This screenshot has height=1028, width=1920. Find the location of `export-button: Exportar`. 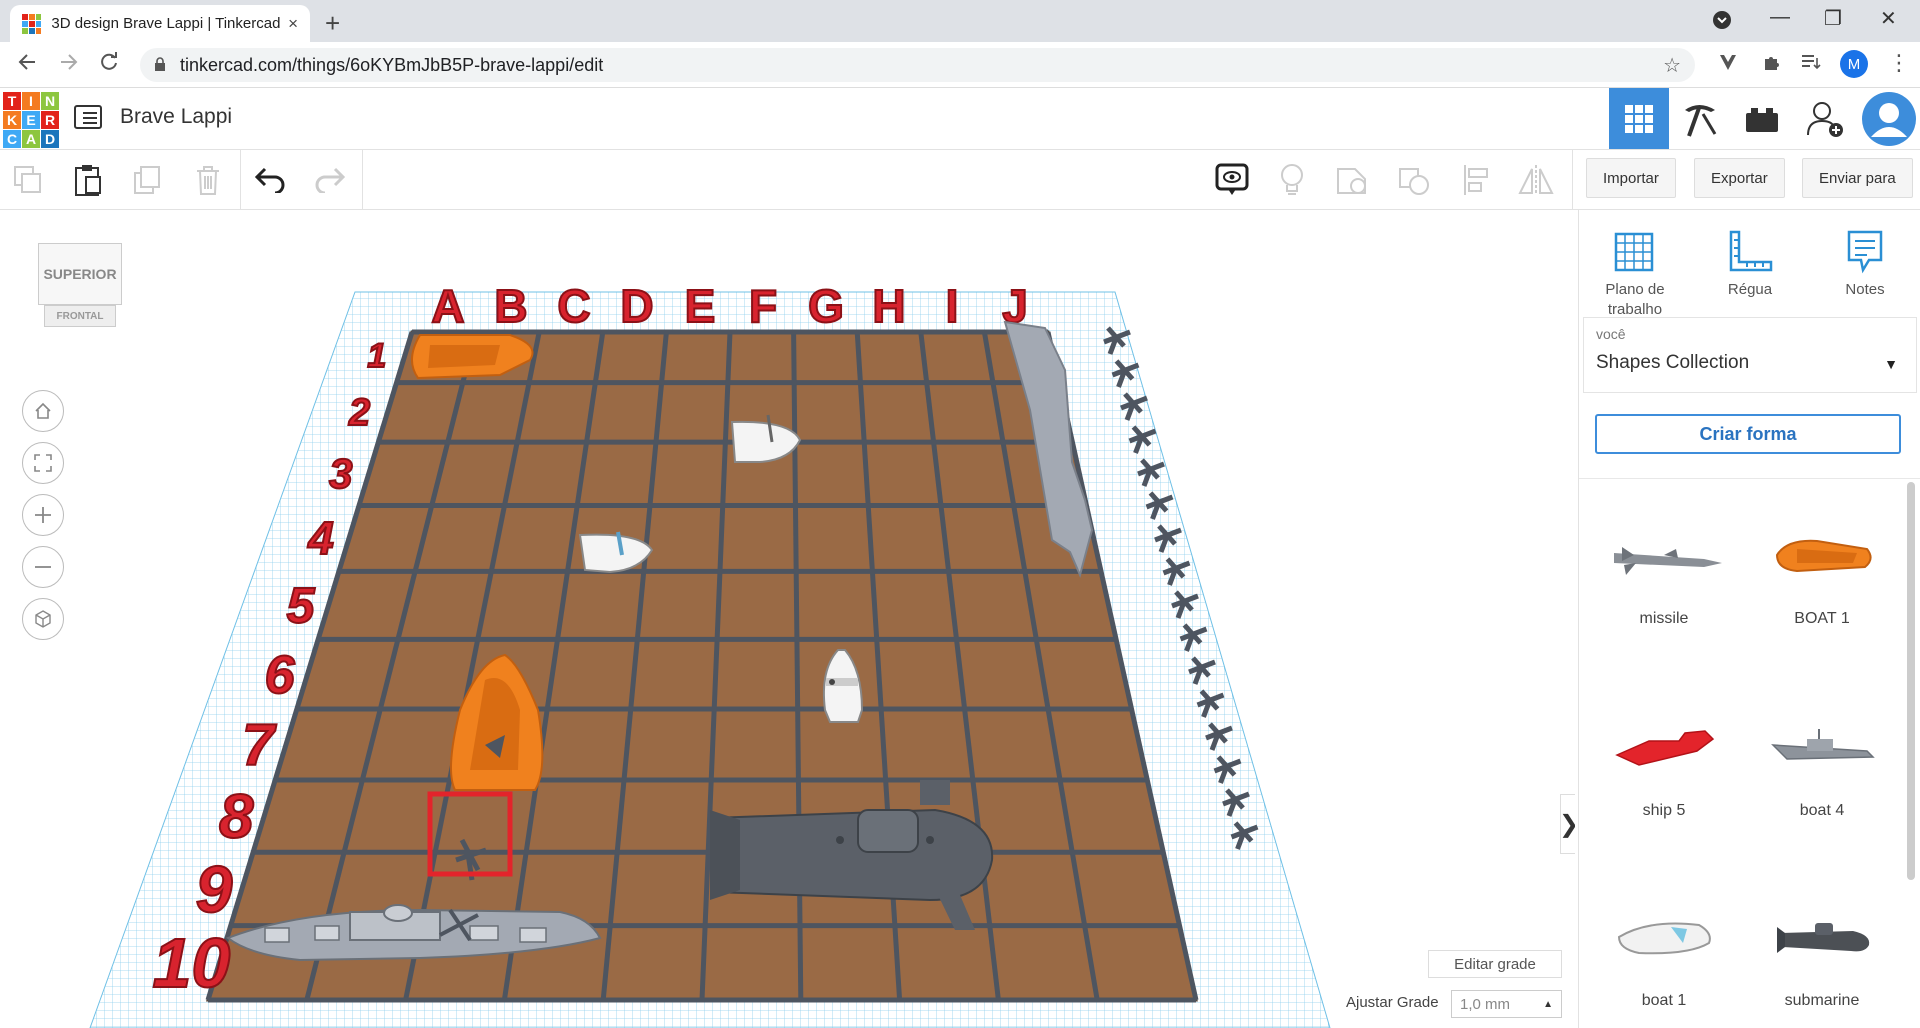

export-button: Exportar is located at coordinates (1739, 178).